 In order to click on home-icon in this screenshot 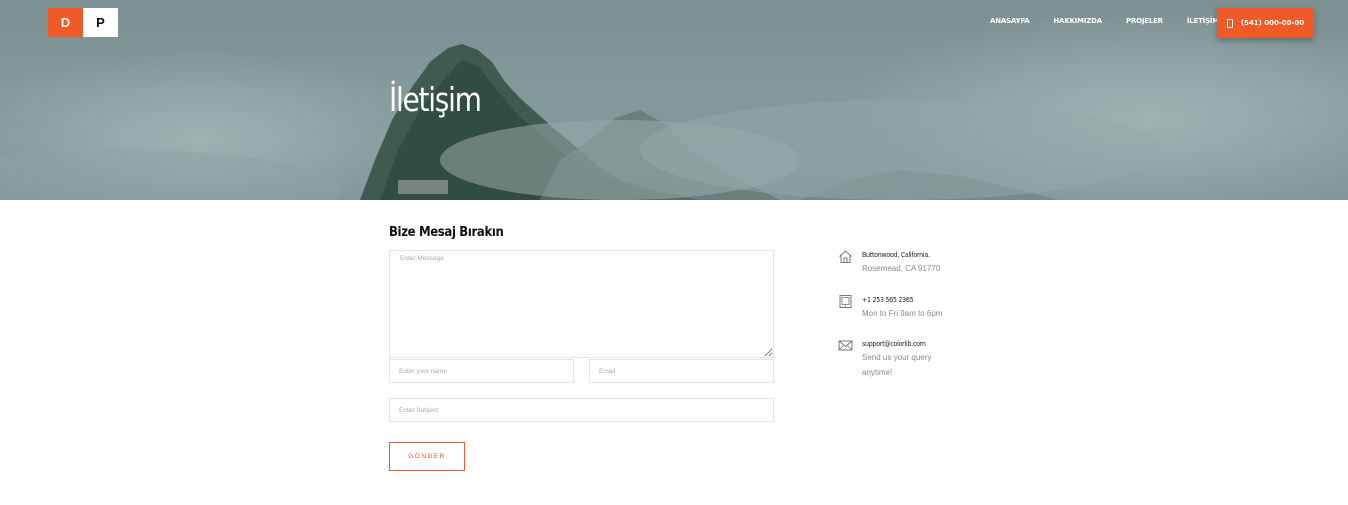, I will do `click(845, 256)`.